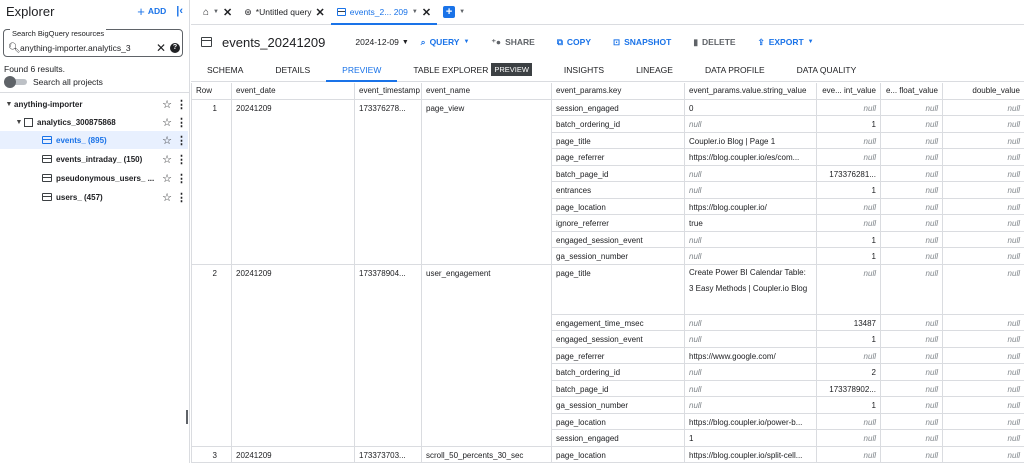 This screenshot has width=1024, height=463. What do you see at coordinates (486, 288) in the screenshot?
I see `event-name-cell: user_engagement` at bounding box center [486, 288].